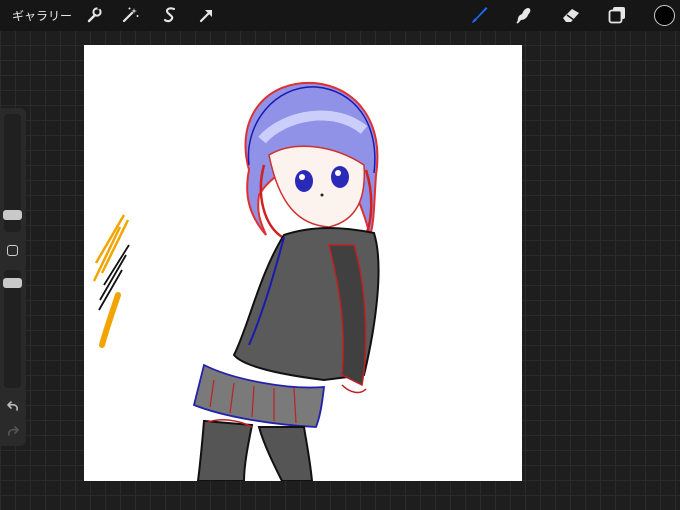  What do you see at coordinates (12, 283) in the screenshot?
I see `opacity-slider-thumb` at bounding box center [12, 283].